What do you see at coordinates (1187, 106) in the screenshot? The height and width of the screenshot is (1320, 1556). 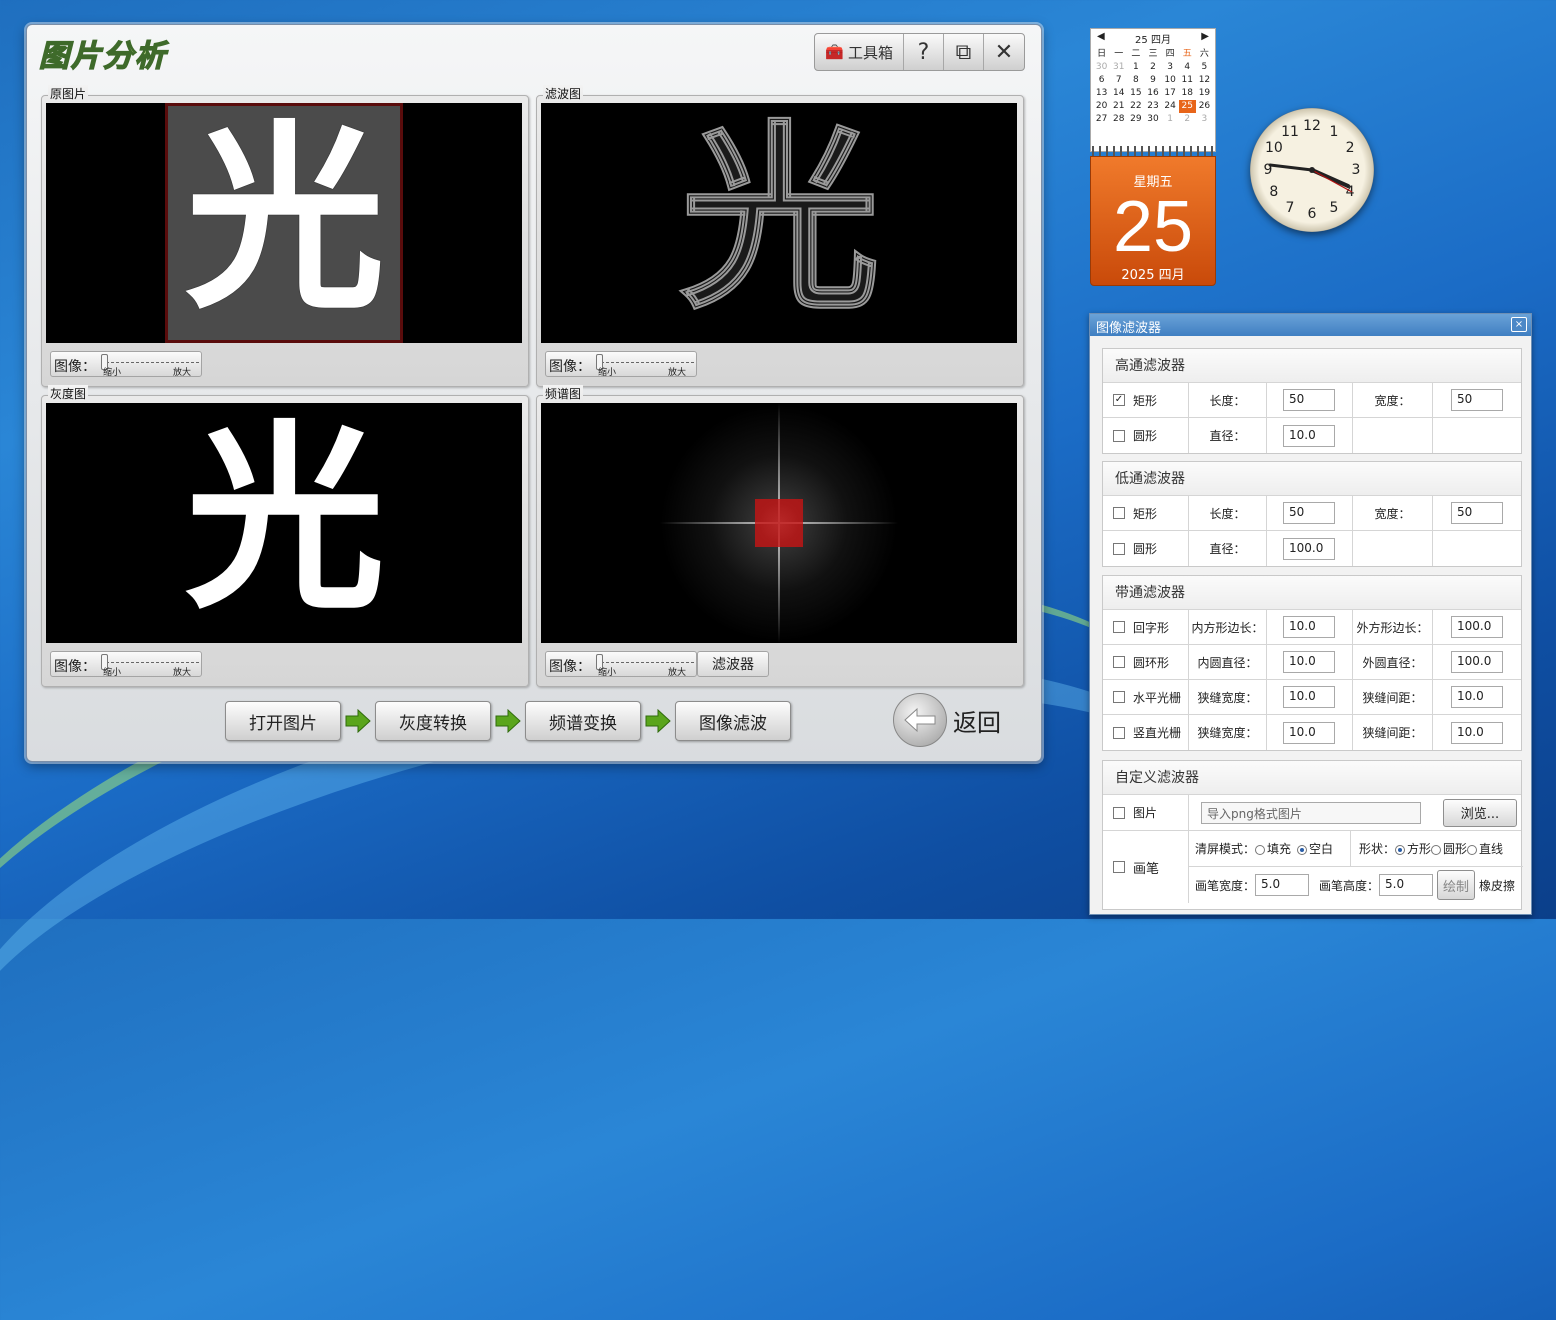 I see `calendar-day: 25` at bounding box center [1187, 106].